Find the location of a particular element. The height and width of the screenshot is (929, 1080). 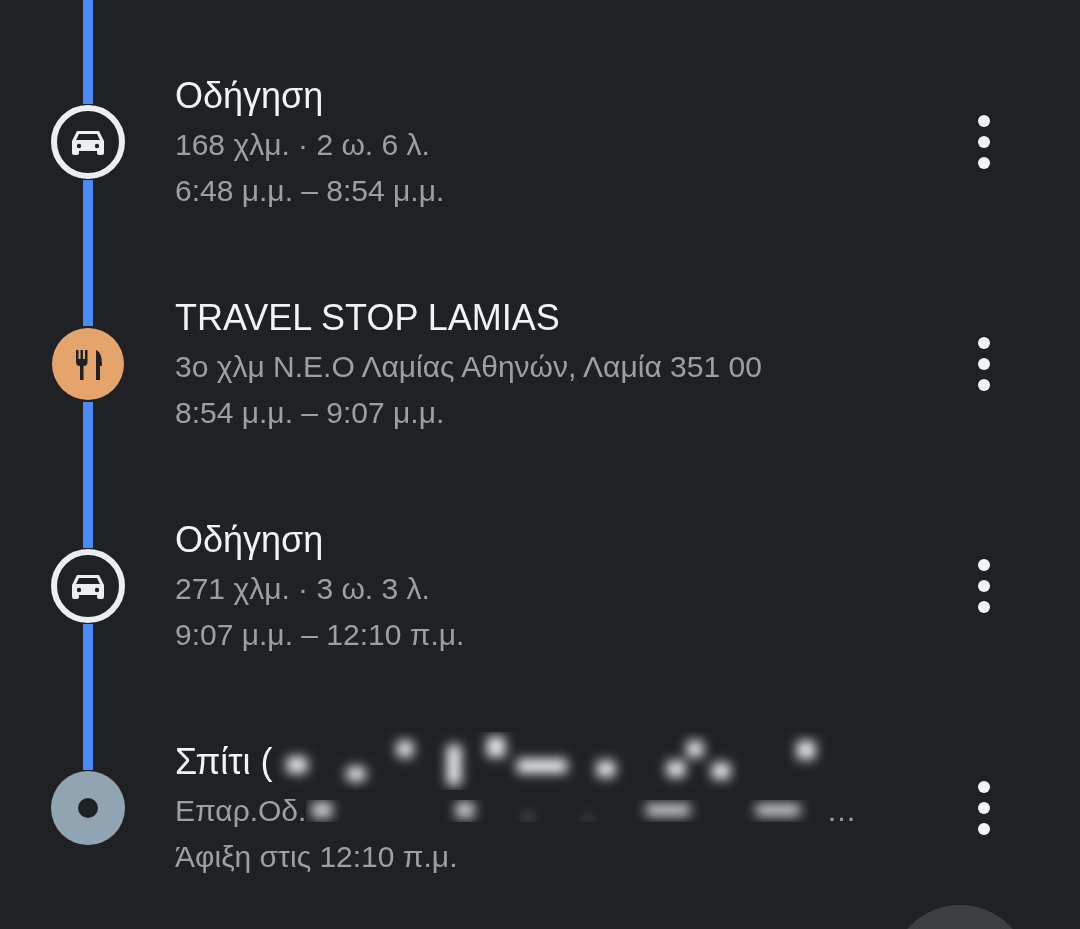

step-detail: 6:48 μ.μ. – 8:54 μ.μ. is located at coordinates (310, 191).